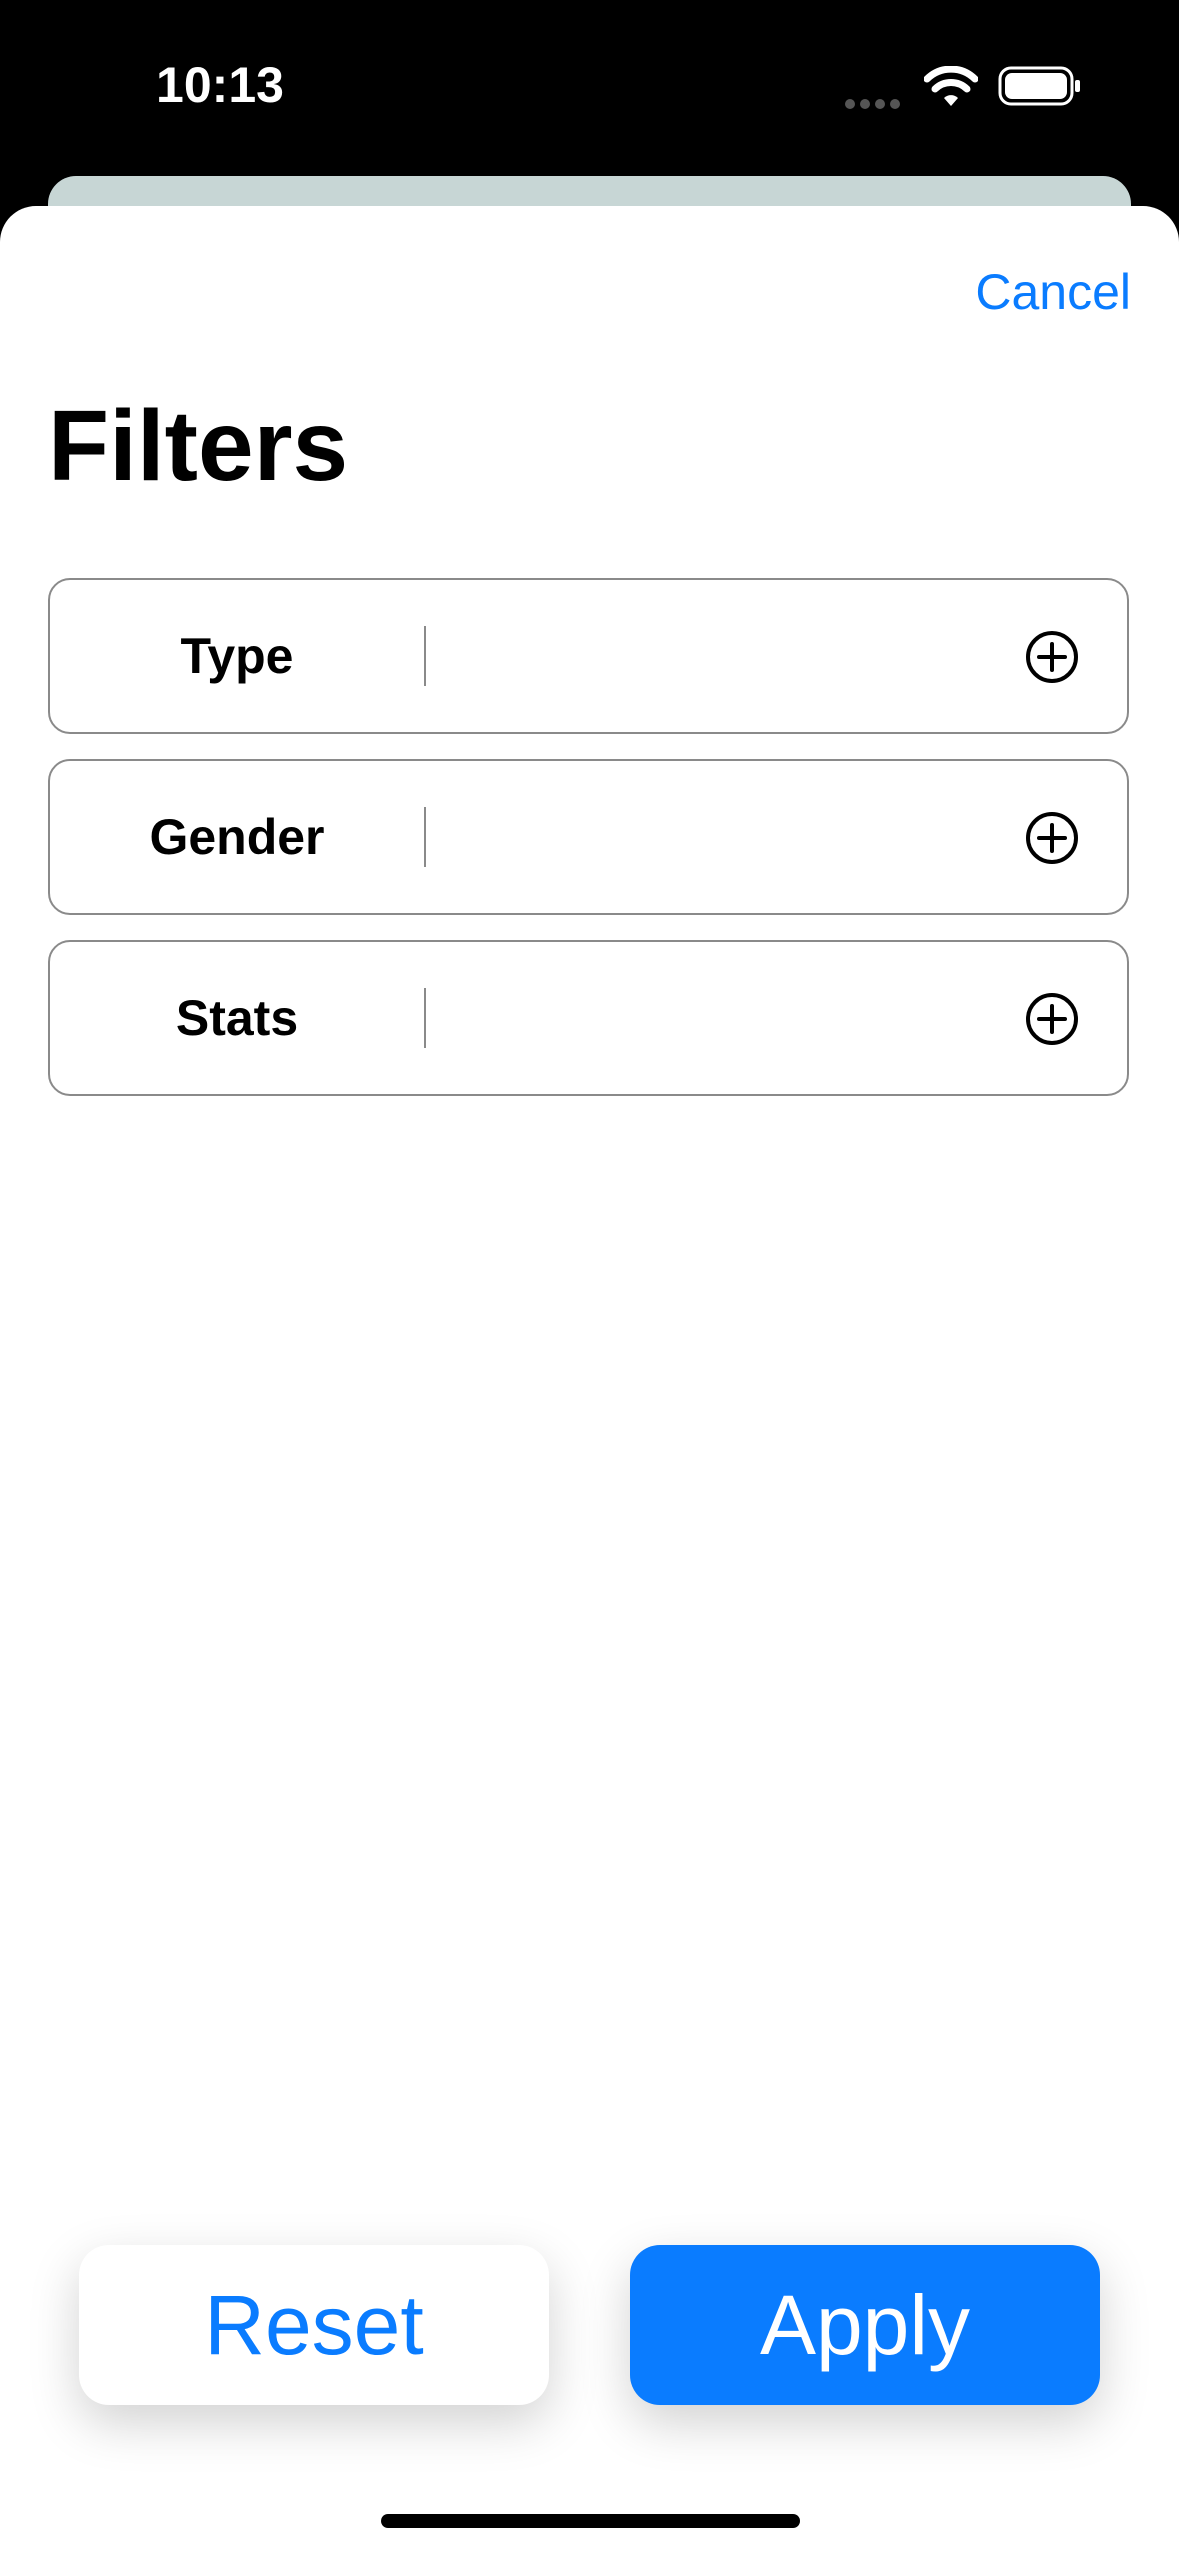  What do you see at coordinates (865, 2325) in the screenshot?
I see `apply-button: Apply` at bounding box center [865, 2325].